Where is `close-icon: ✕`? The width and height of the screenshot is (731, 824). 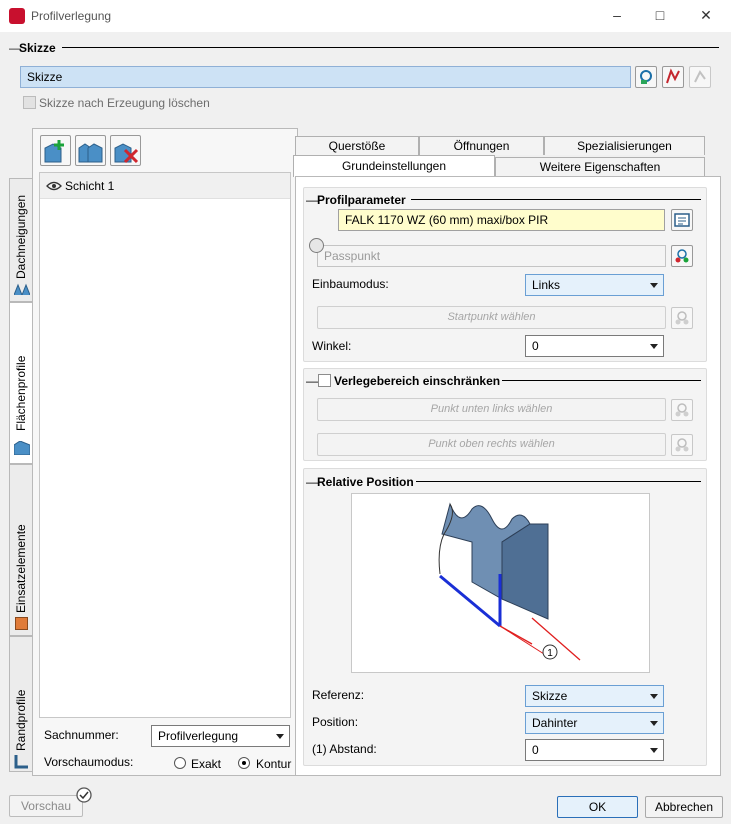 close-icon: ✕ is located at coordinates (706, 15).